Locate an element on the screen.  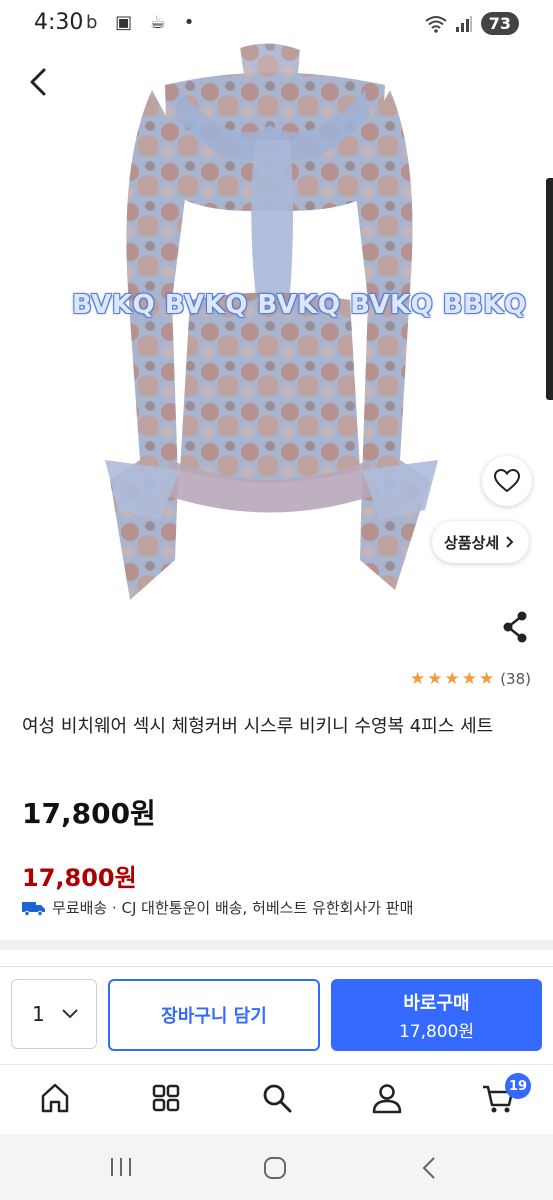
product-detail-button: 상품상세 is located at coordinates (481, 542).